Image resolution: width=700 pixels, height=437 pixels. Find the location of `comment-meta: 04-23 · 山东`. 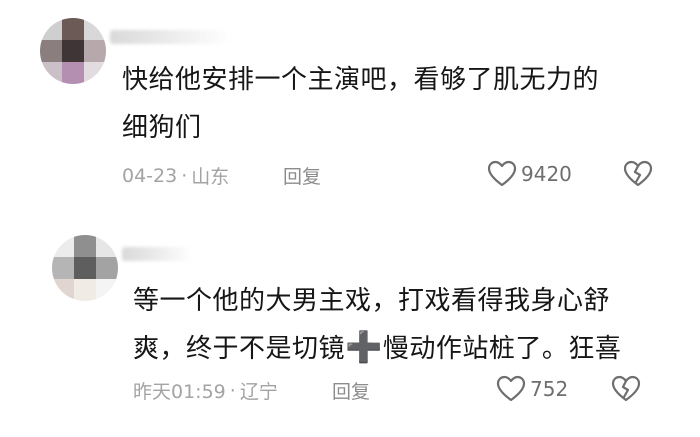

comment-meta: 04-23 · 山东 is located at coordinates (175, 175).